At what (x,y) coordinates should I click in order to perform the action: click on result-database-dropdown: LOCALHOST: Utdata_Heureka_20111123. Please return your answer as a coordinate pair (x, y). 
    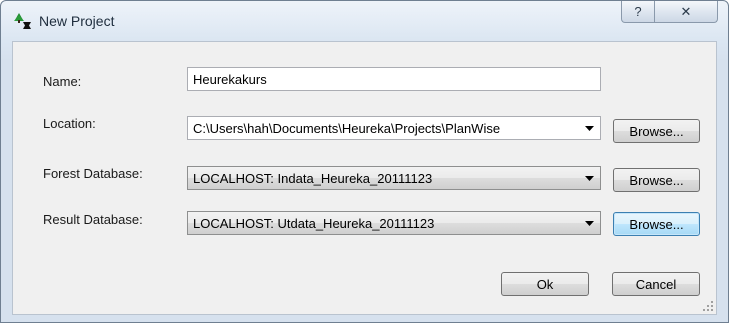
    Looking at the image, I should click on (394, 223).